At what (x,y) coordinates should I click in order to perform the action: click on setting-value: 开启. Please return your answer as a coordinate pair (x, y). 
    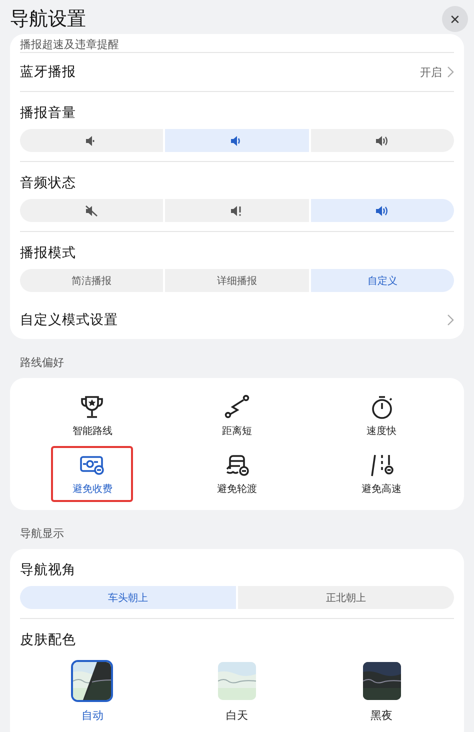
    Looking at the image, I should click on (431, 72).